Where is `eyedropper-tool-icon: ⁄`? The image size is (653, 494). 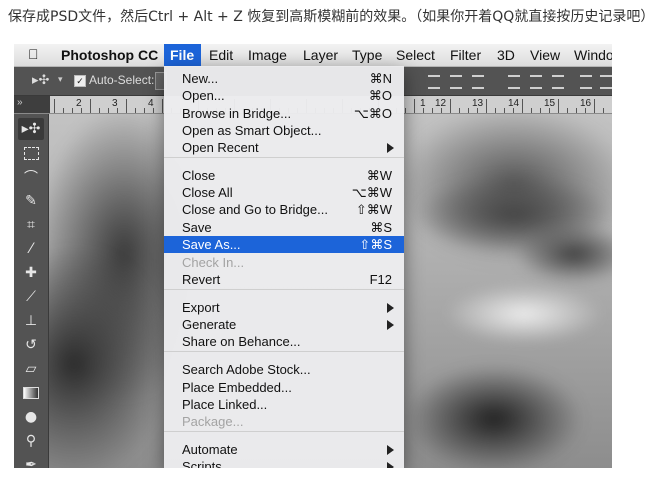
eyedropper-tool-icon: ⁄ is located at coordinates (31, 249).